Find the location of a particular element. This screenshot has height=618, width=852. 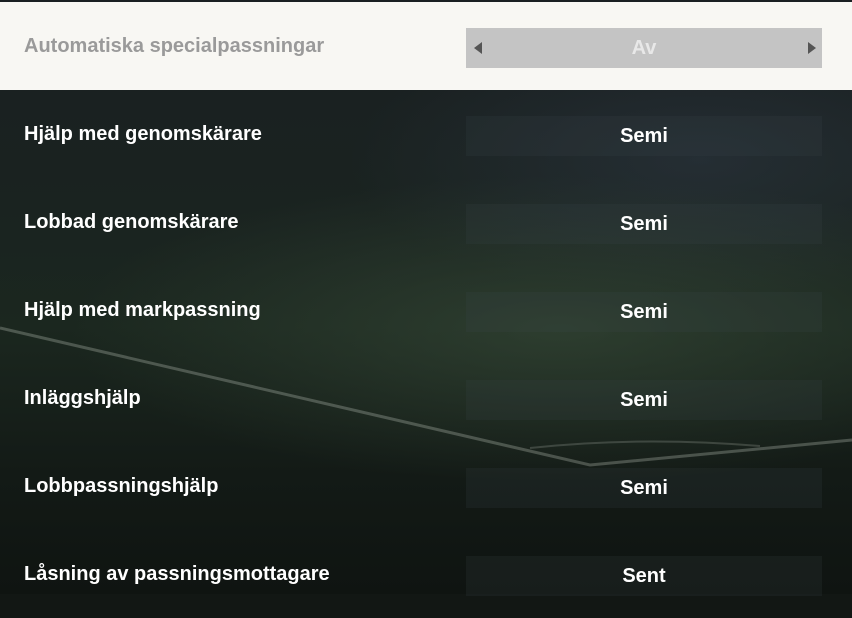

setting-value: Av is located at coordinates (644, 48).